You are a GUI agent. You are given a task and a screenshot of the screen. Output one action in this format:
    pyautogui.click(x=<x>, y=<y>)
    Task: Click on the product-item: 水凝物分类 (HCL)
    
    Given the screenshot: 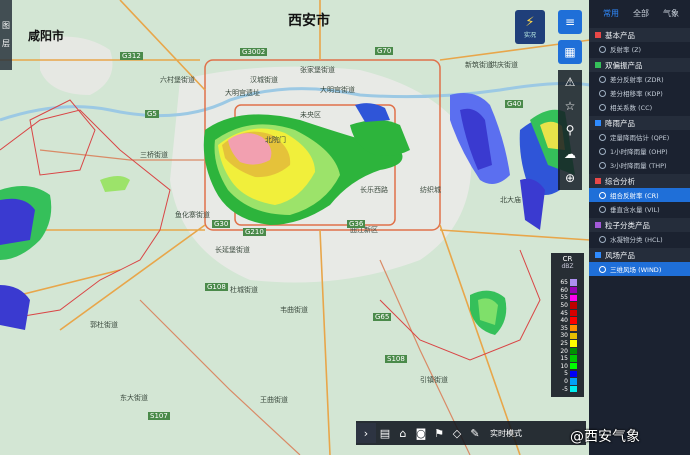 What is the action you would take?
    pyautogui.click(x=639, y=239)
    